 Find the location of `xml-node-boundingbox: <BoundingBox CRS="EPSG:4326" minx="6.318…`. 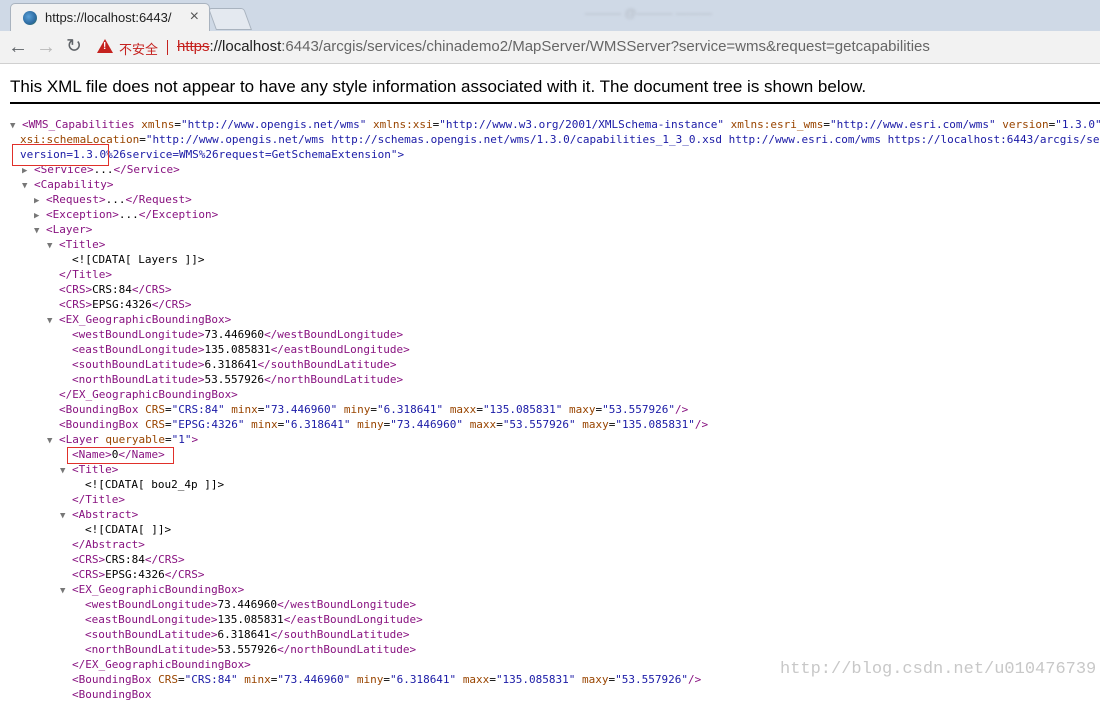

xml-node-boundingbox: <BoundingBox CRS="EPSG:4326" minx="6.318… is located at coordinates (384, 424).